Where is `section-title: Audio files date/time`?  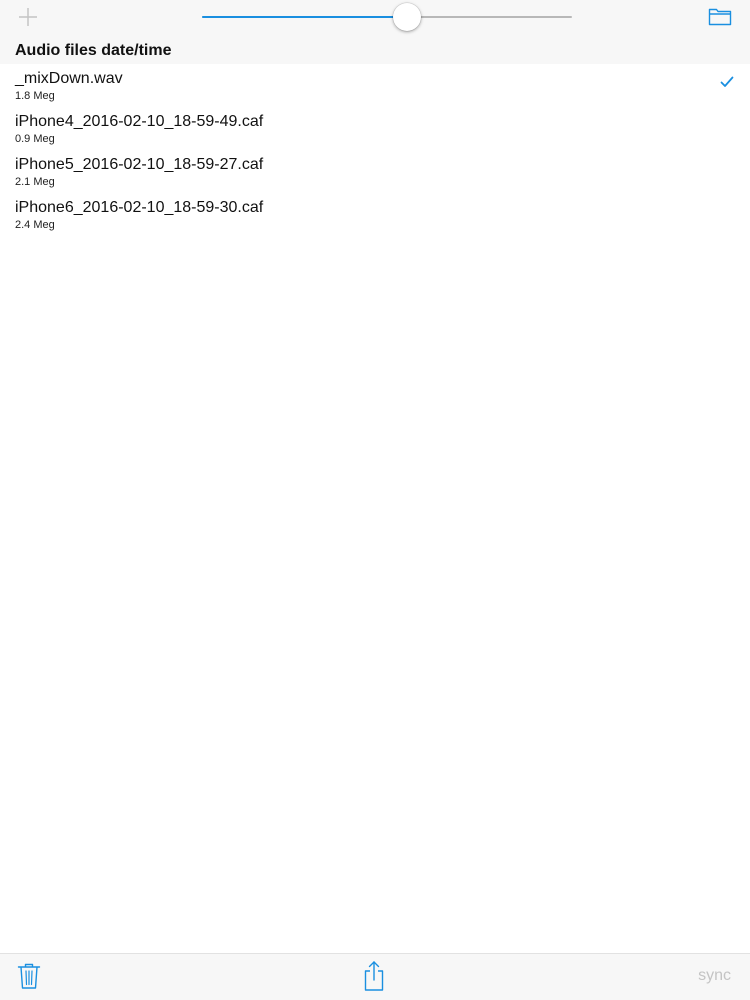 section-title: Audio files date/time is located at coordinates (93, 50).